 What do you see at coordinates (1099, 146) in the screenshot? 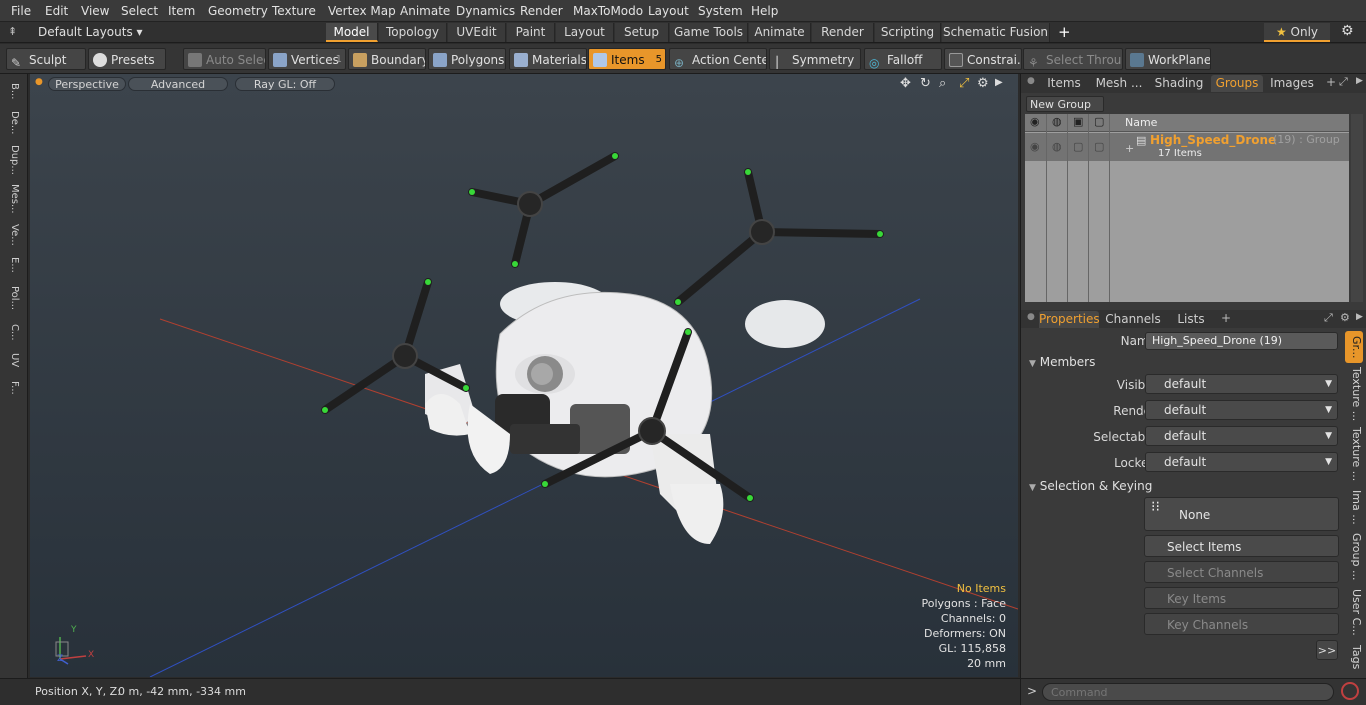
I see `row-select-icon: ▢` at bounding box center [1099, 146].